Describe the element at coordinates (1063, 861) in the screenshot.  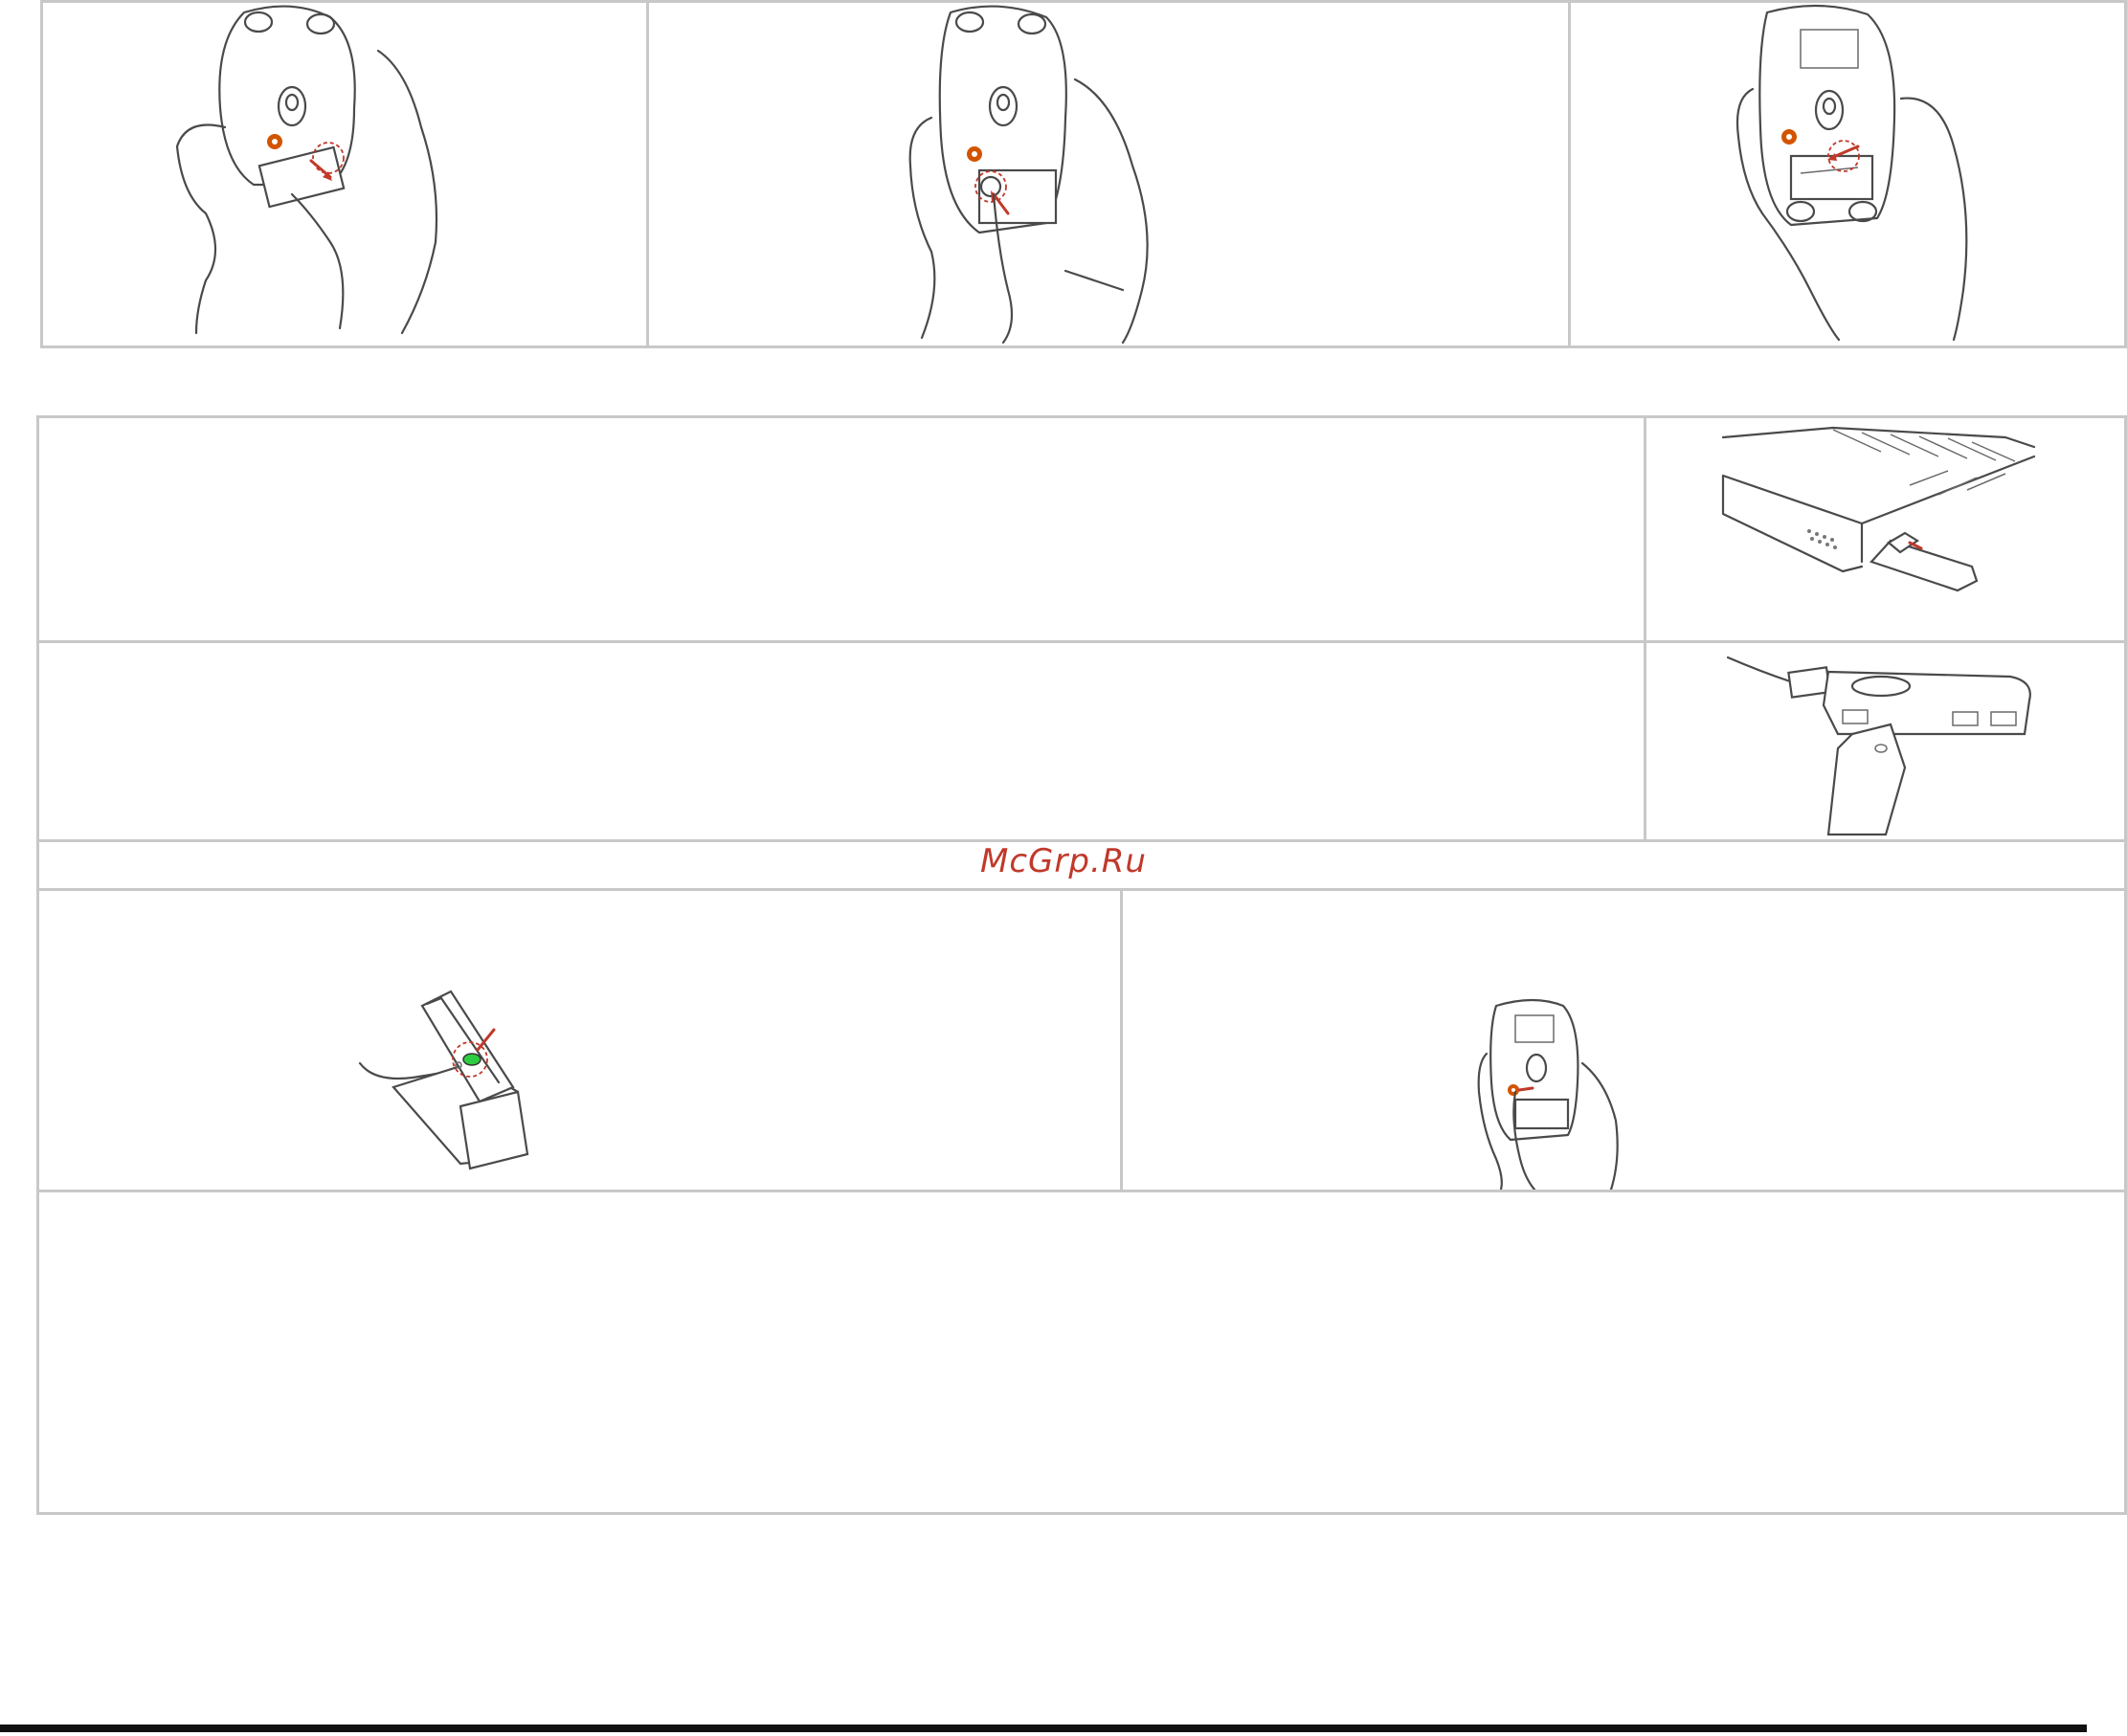
I see `watermark-text: McGrp.Ru` at that location.